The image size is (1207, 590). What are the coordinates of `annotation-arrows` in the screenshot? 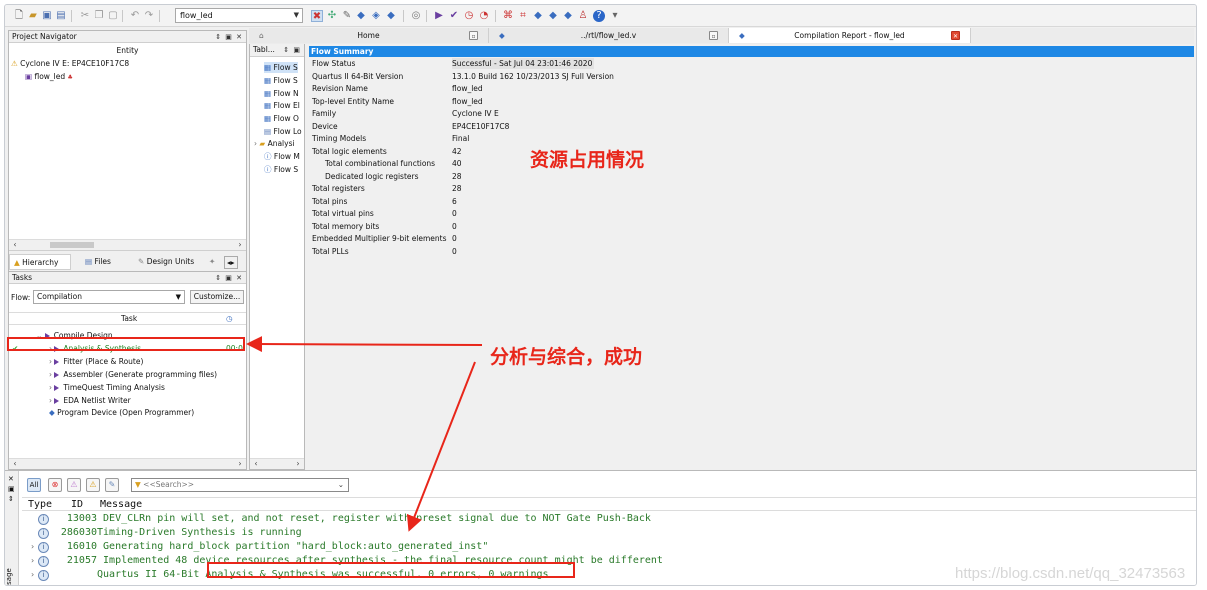 It's located at (364, 434).